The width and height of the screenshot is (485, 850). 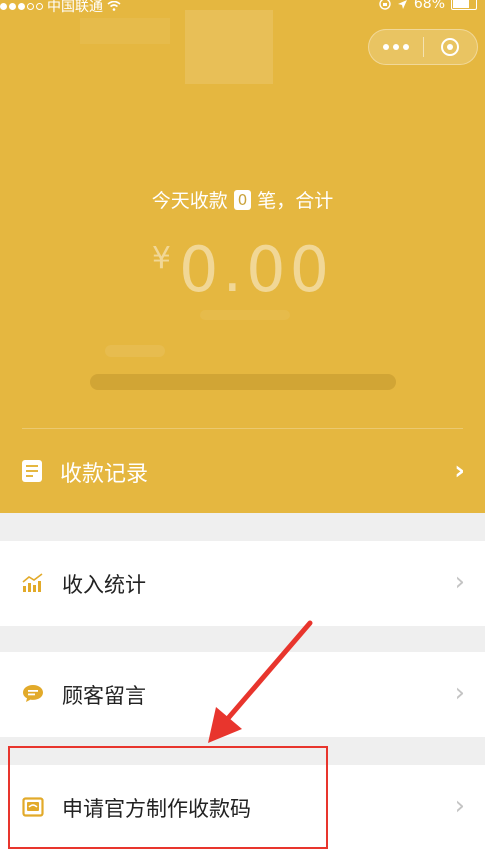 What do you see at coordinates (396, 47) in the screenshot?
I see `more-button` at bounding box center [396, 47].